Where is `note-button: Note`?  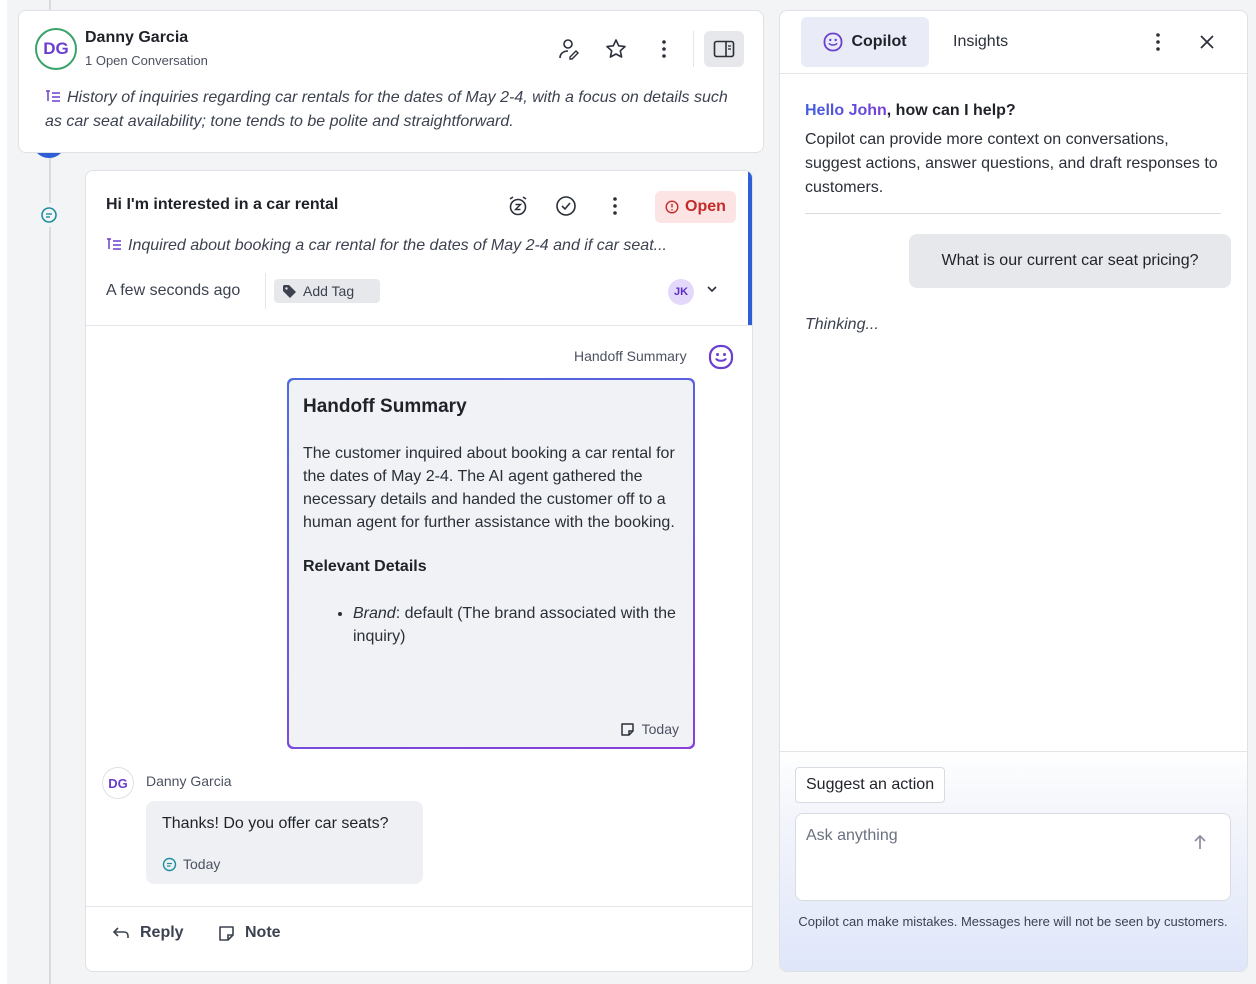 note-button: Note is located at coordinates (249, 933).